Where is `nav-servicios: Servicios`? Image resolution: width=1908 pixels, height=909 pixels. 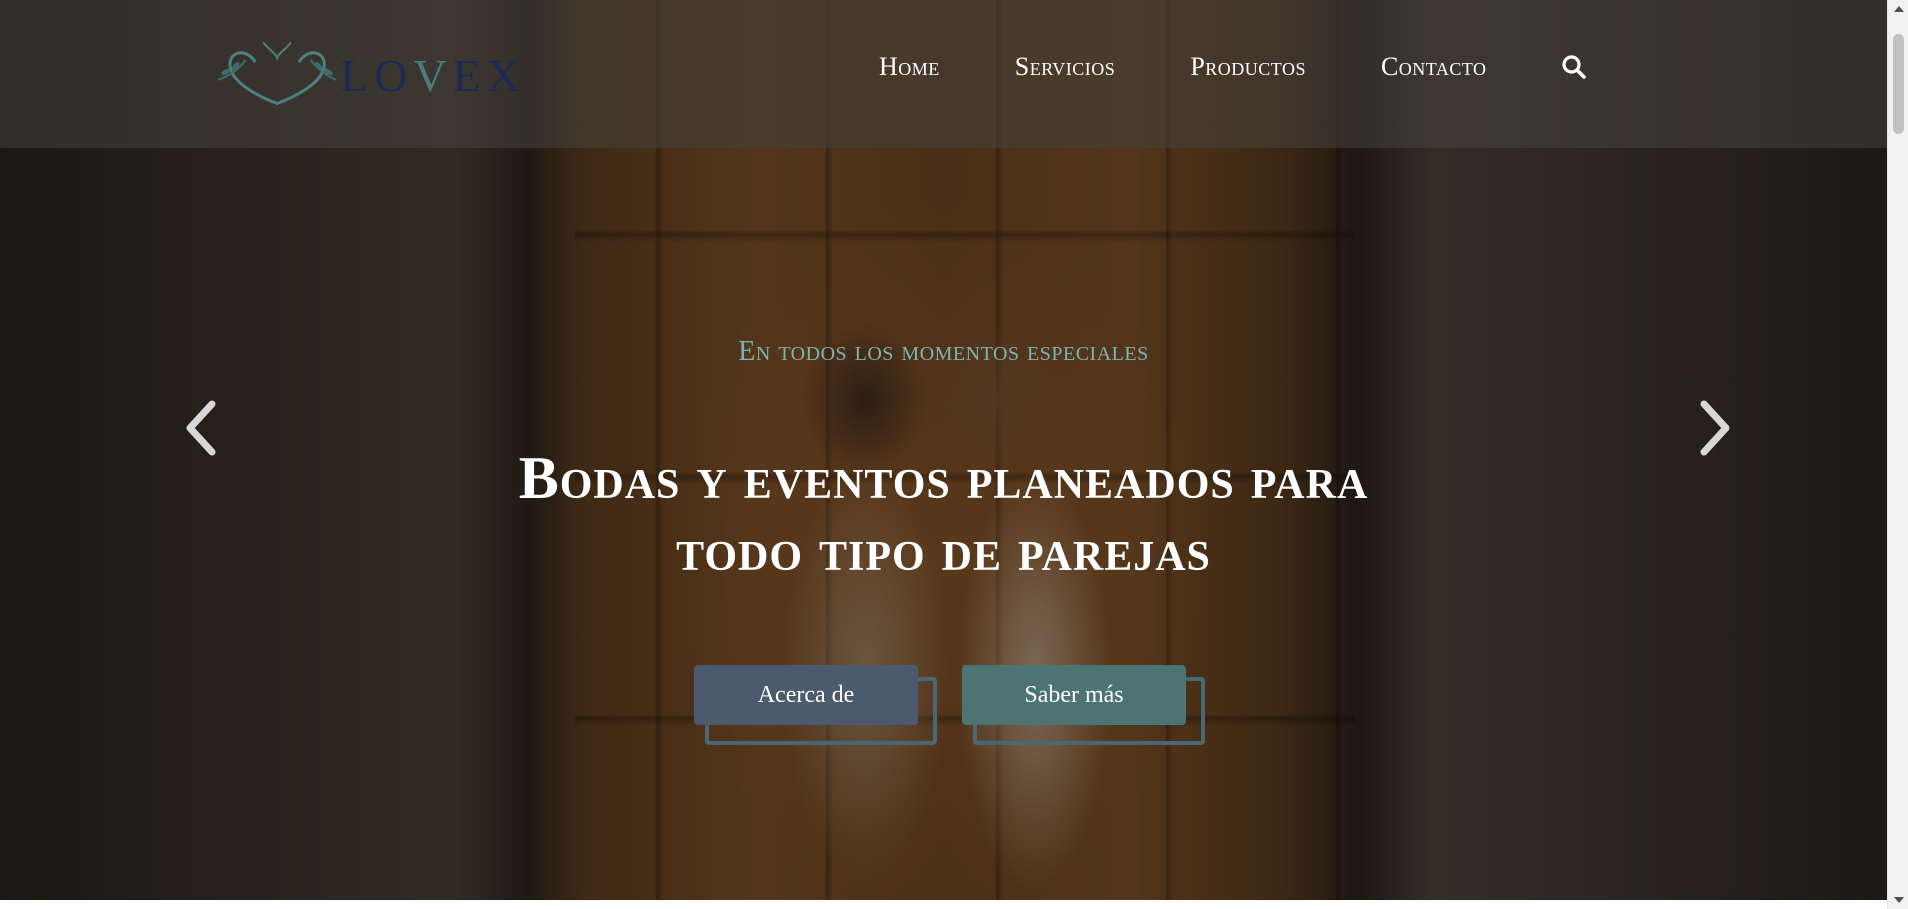 nav-servicios: Servicios is located at coordinates (1065, 67).